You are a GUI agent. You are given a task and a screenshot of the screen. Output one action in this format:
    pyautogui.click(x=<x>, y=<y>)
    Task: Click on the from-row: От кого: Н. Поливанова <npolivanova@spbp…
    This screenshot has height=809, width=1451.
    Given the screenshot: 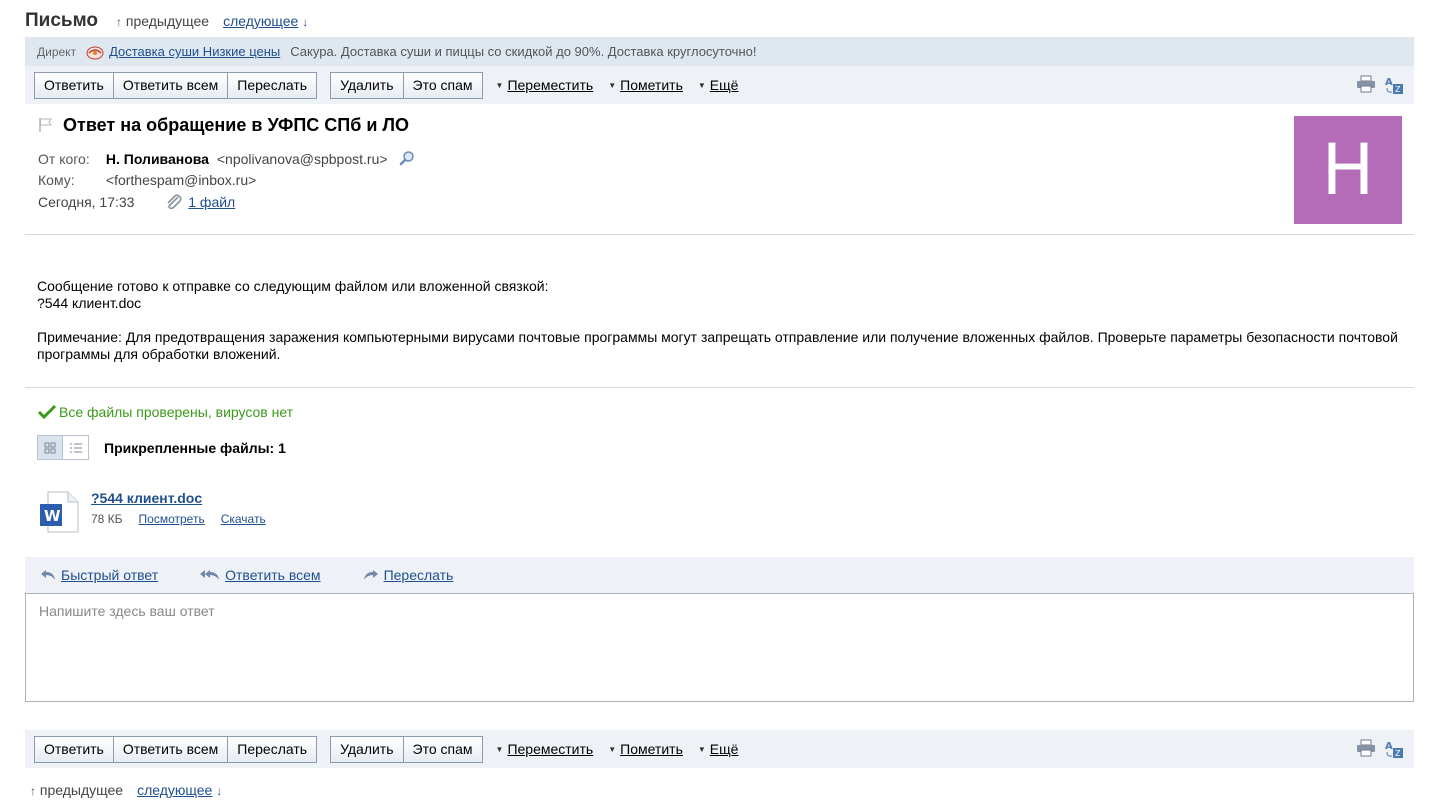 What is the action you would take?
    pyautogui.click(x=226, y=158)
    